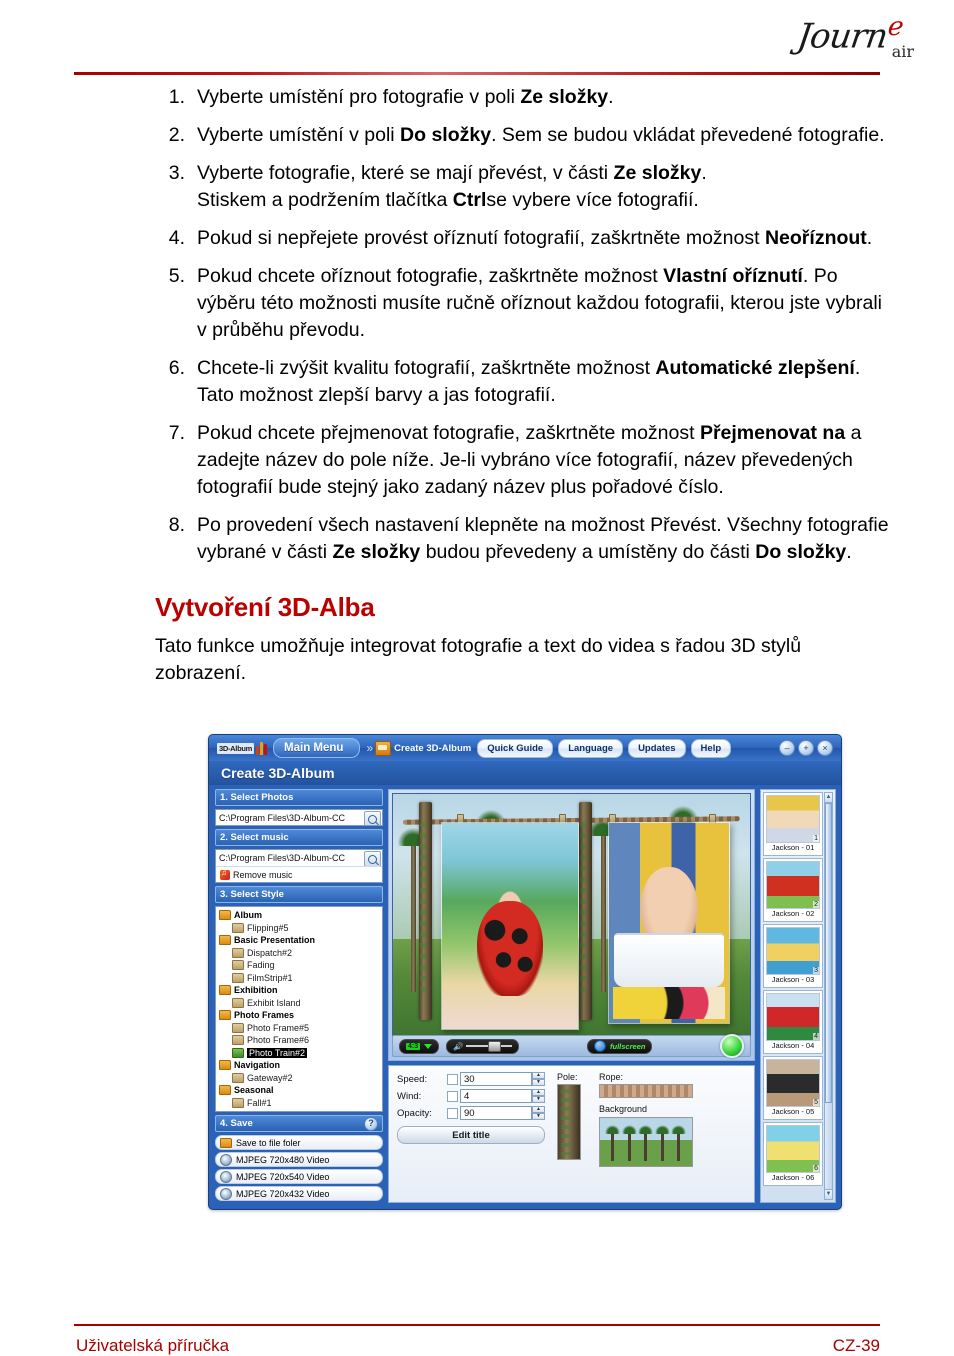  Describe the element at coordinates (452, 1079) in the screenshot. I see `speed-checkbox` at that location.